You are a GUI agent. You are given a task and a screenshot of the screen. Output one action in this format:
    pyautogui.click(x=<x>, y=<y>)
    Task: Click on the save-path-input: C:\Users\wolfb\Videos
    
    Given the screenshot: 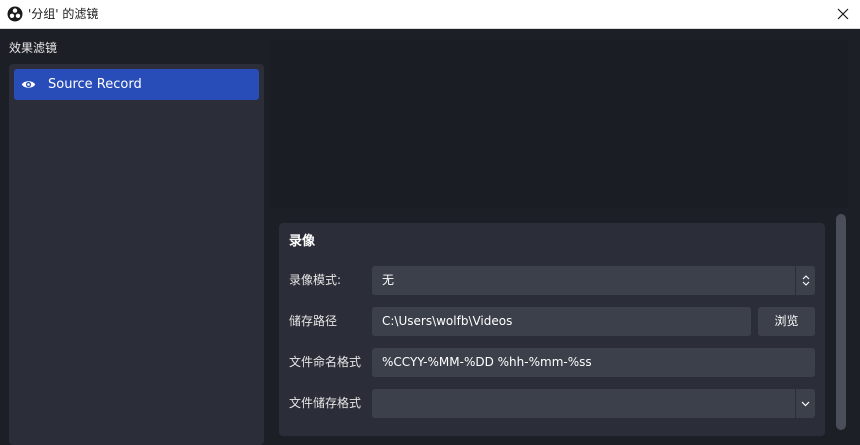 What is the action you would take?
    pyautogui.click(x=561, y=321)
    